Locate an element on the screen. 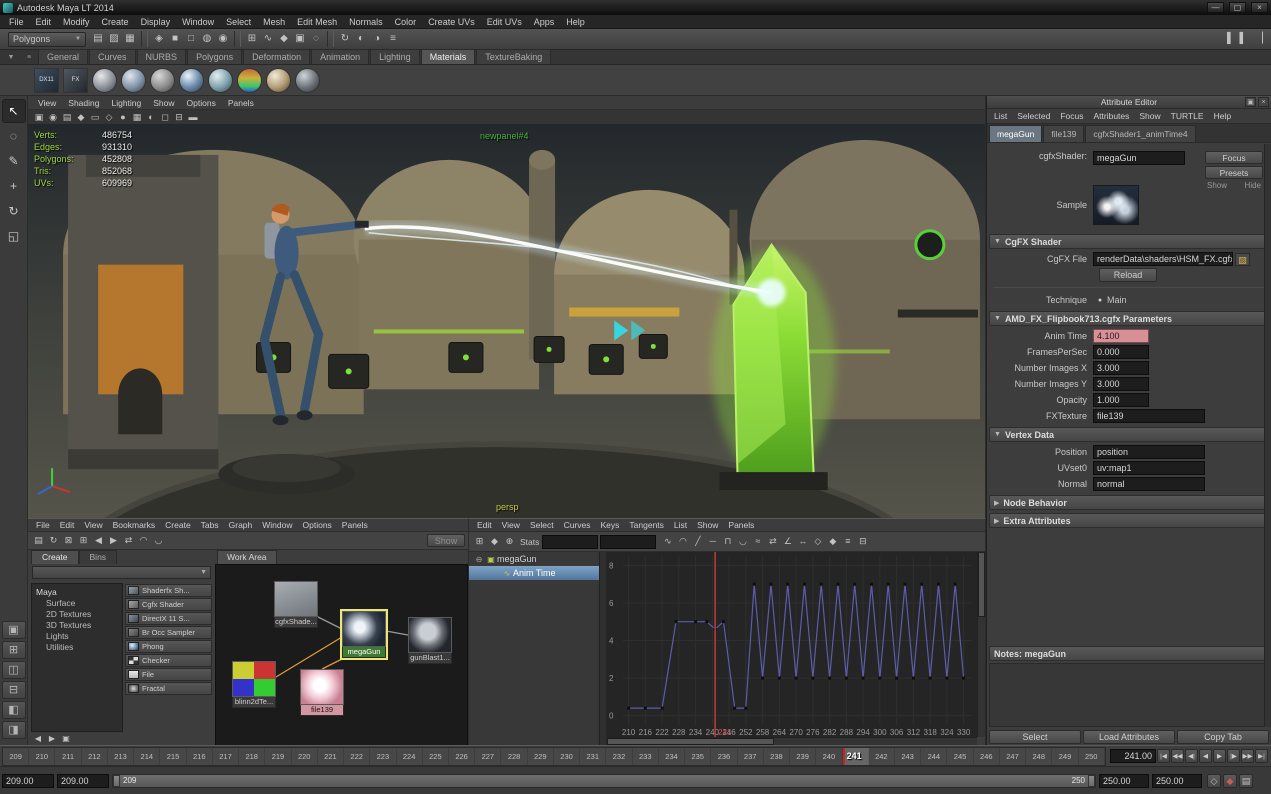 The image size is (1271, 794). timeline-frame-220: 220 is located at coordinates (305, 756).